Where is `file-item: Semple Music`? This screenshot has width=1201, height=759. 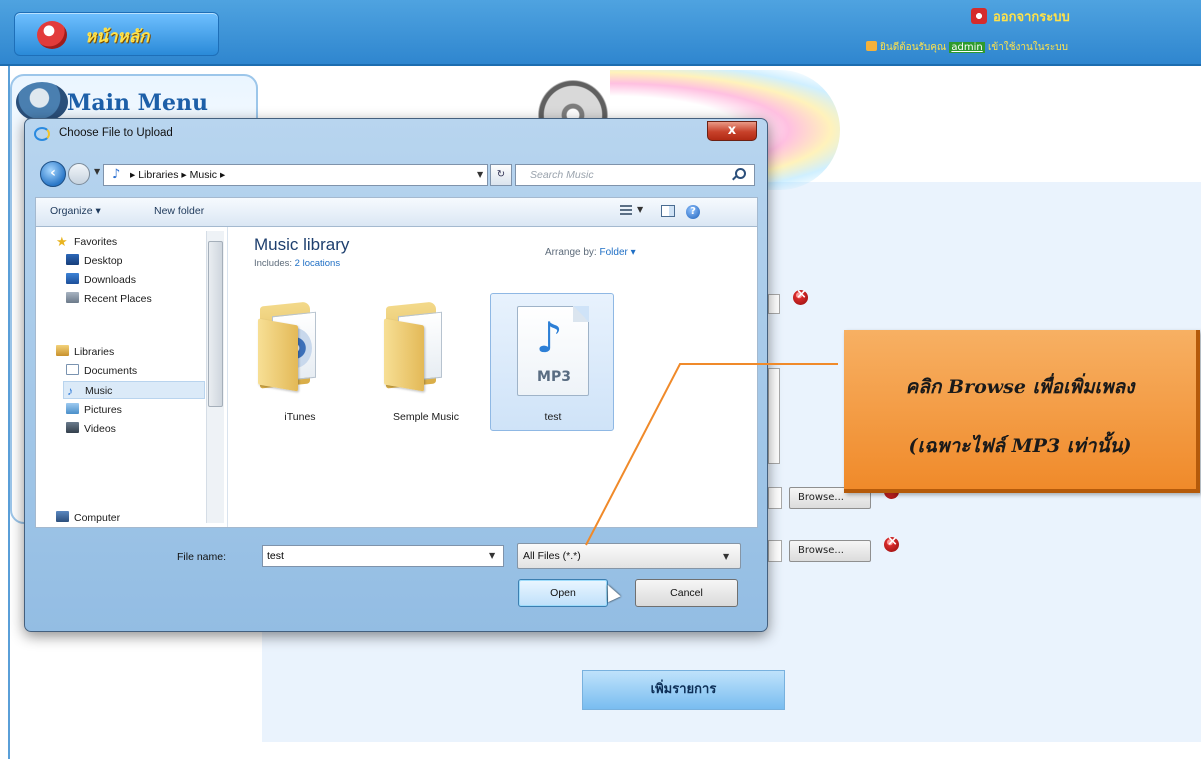 file-item: Semple Music is located at coordinates (425, 362).